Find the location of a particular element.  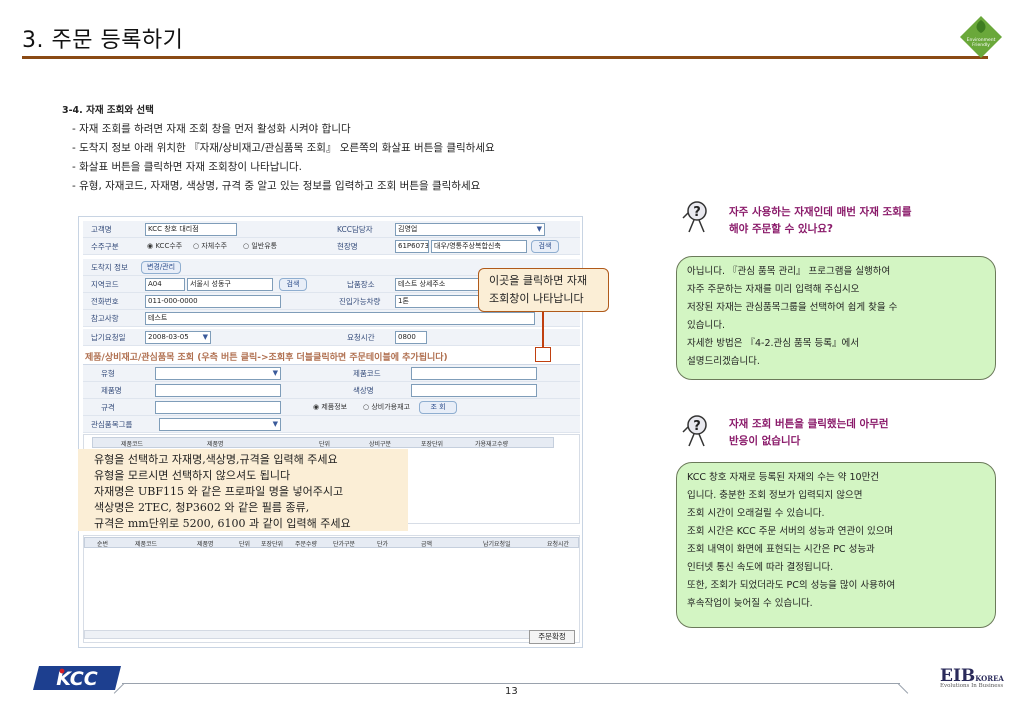

answer-line: 아닙니다. 『관심 품목 관리』 프로그램을 실행하여 is located at coordinates (789, 271).